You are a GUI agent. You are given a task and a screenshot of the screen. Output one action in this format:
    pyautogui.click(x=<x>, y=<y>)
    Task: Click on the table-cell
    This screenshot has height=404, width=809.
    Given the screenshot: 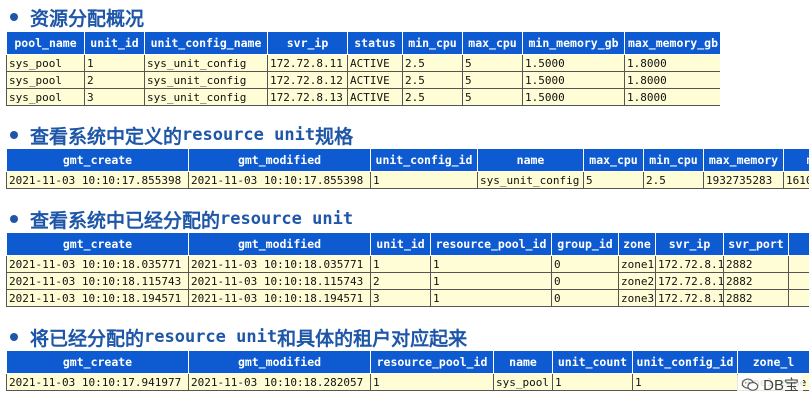 What is the action you would take?
    pyautogui.click(x=798, y=264)
    